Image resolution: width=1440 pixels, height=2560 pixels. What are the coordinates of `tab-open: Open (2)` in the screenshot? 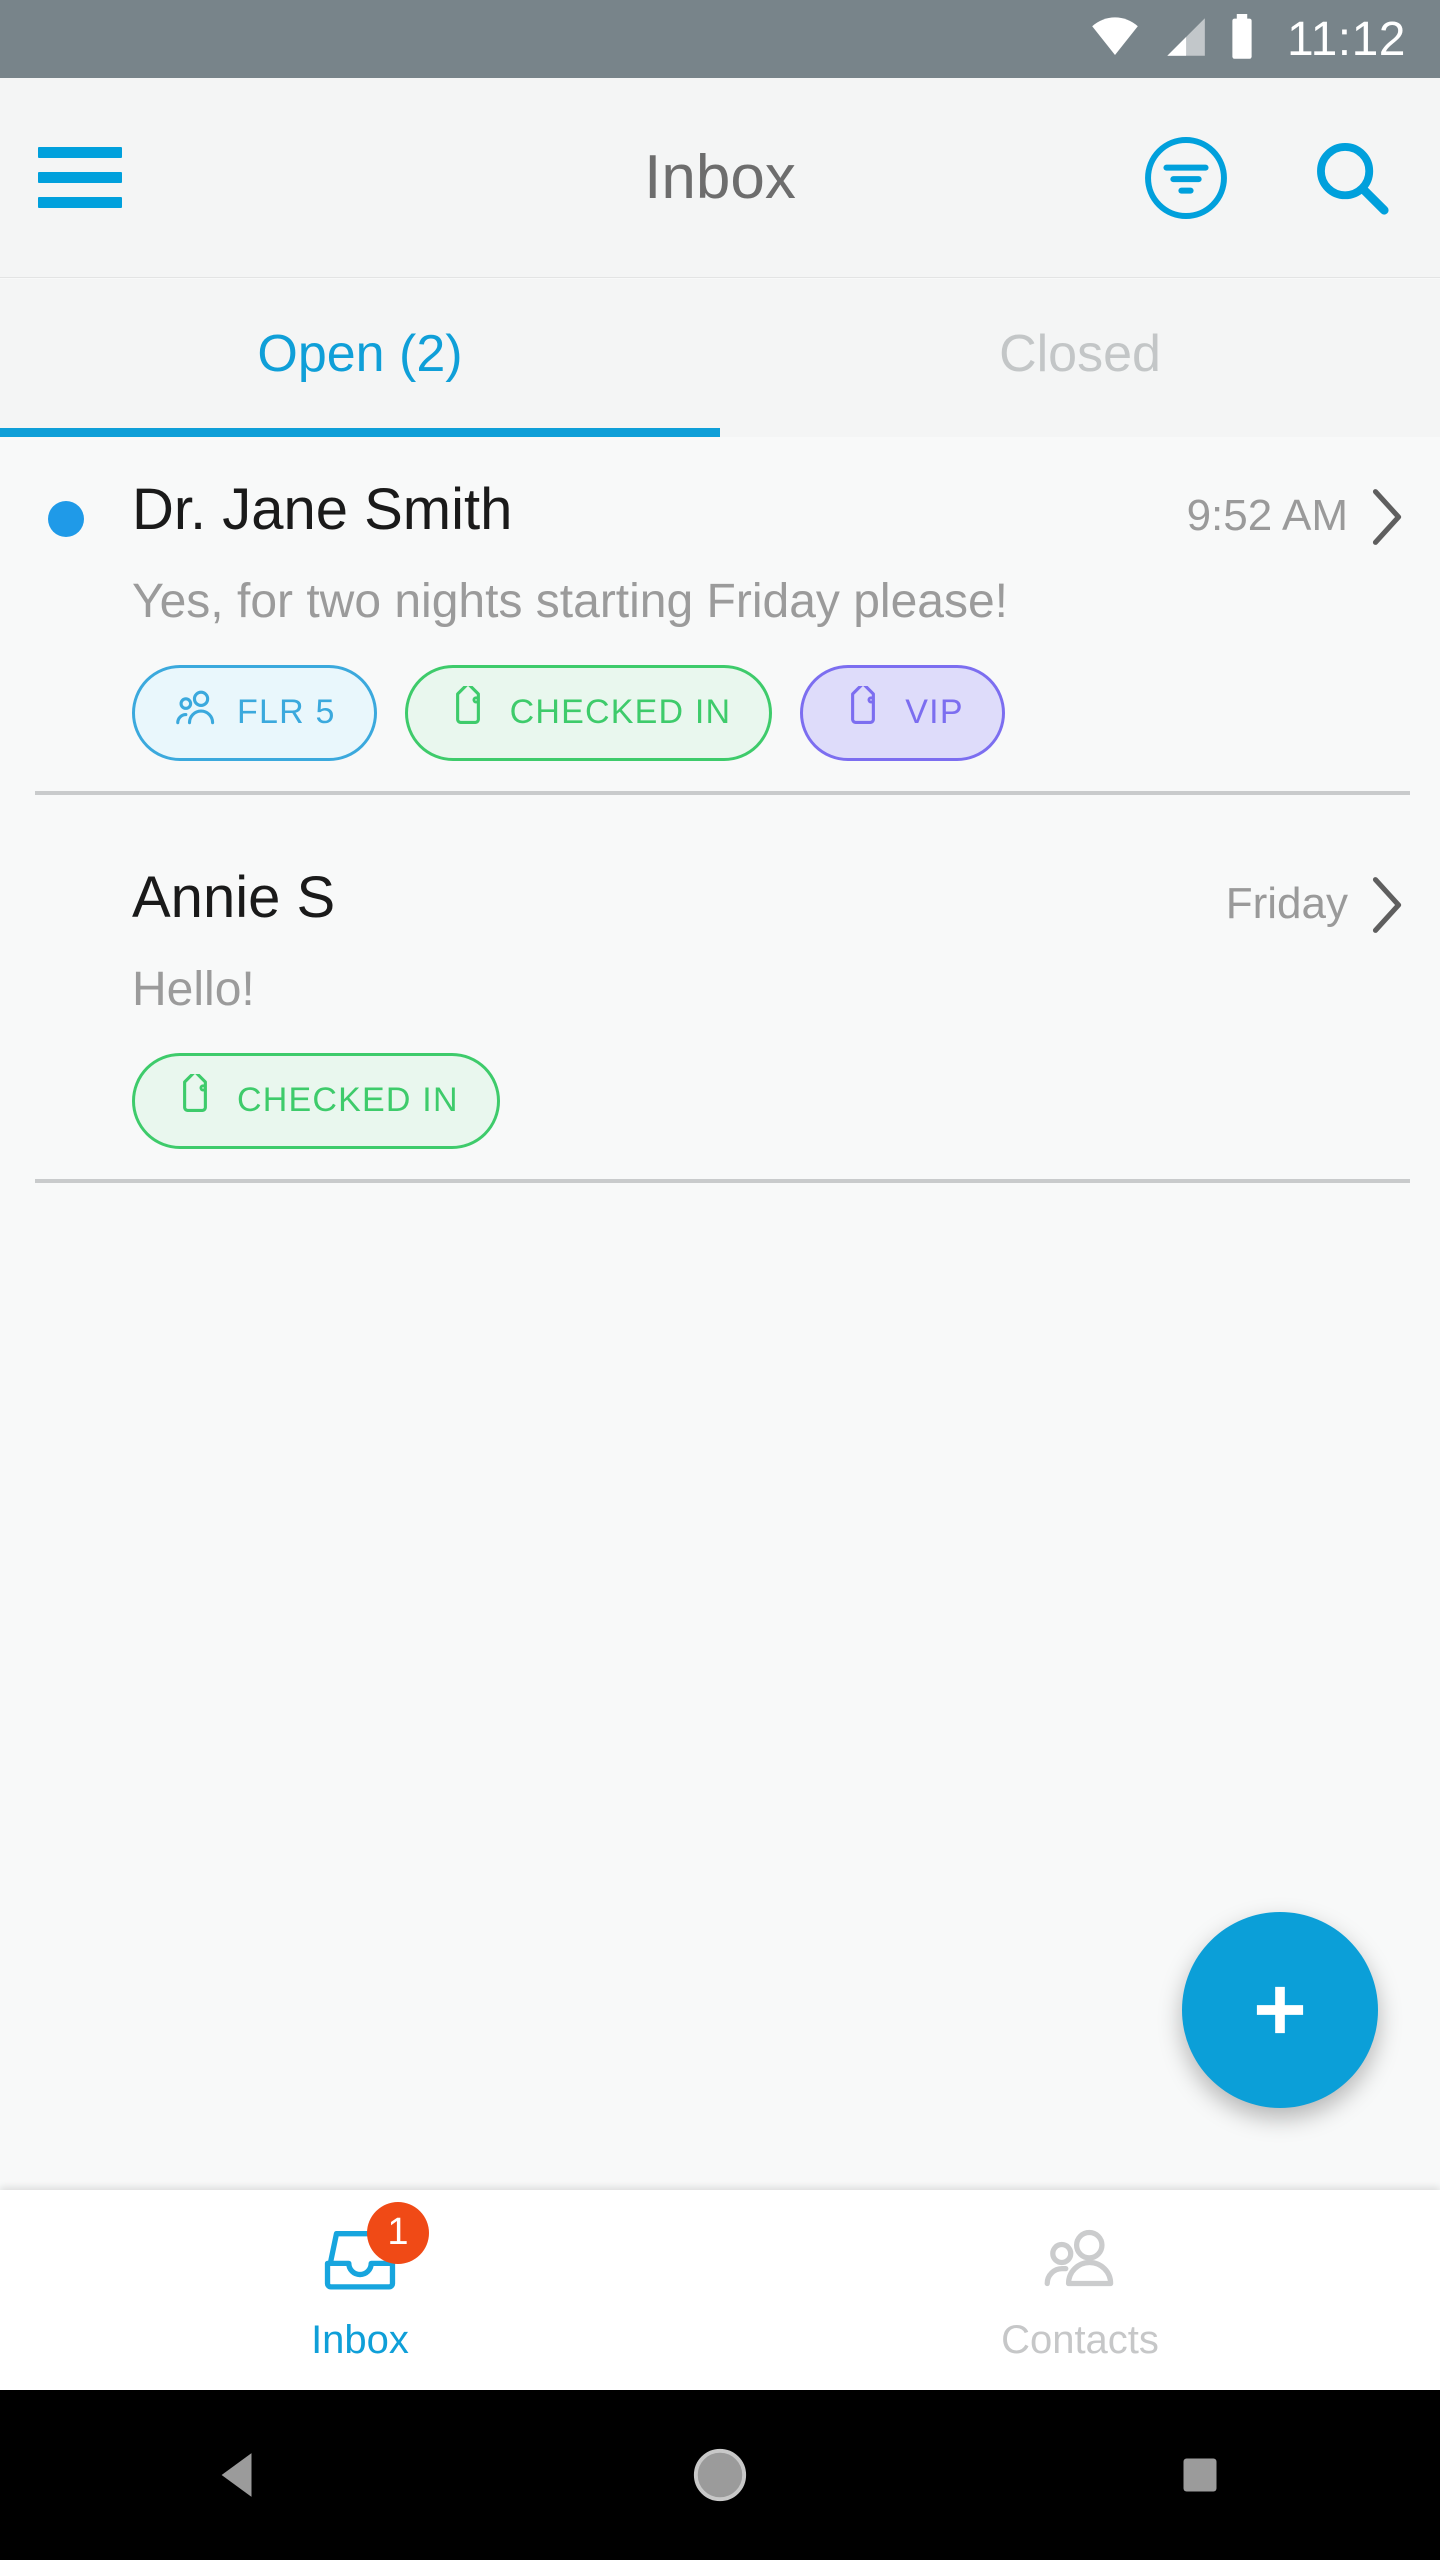 It's located at (360, 358).